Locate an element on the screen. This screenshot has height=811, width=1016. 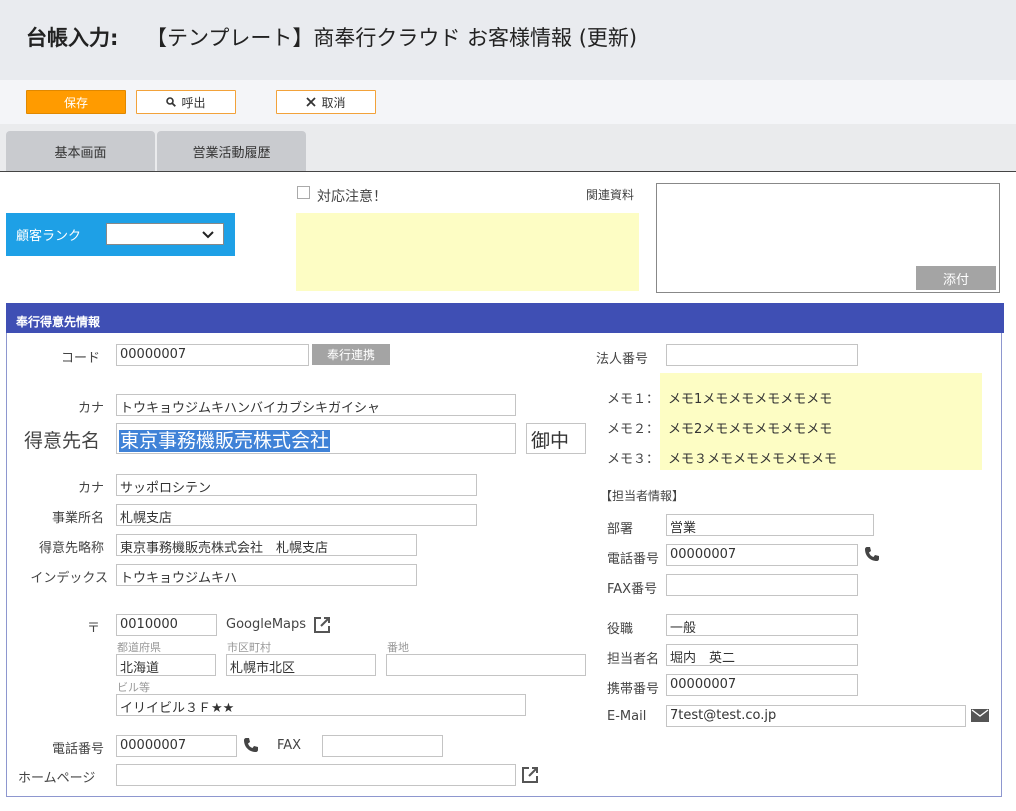
office-kana-label: カナ is located at coordinates (90, 488).